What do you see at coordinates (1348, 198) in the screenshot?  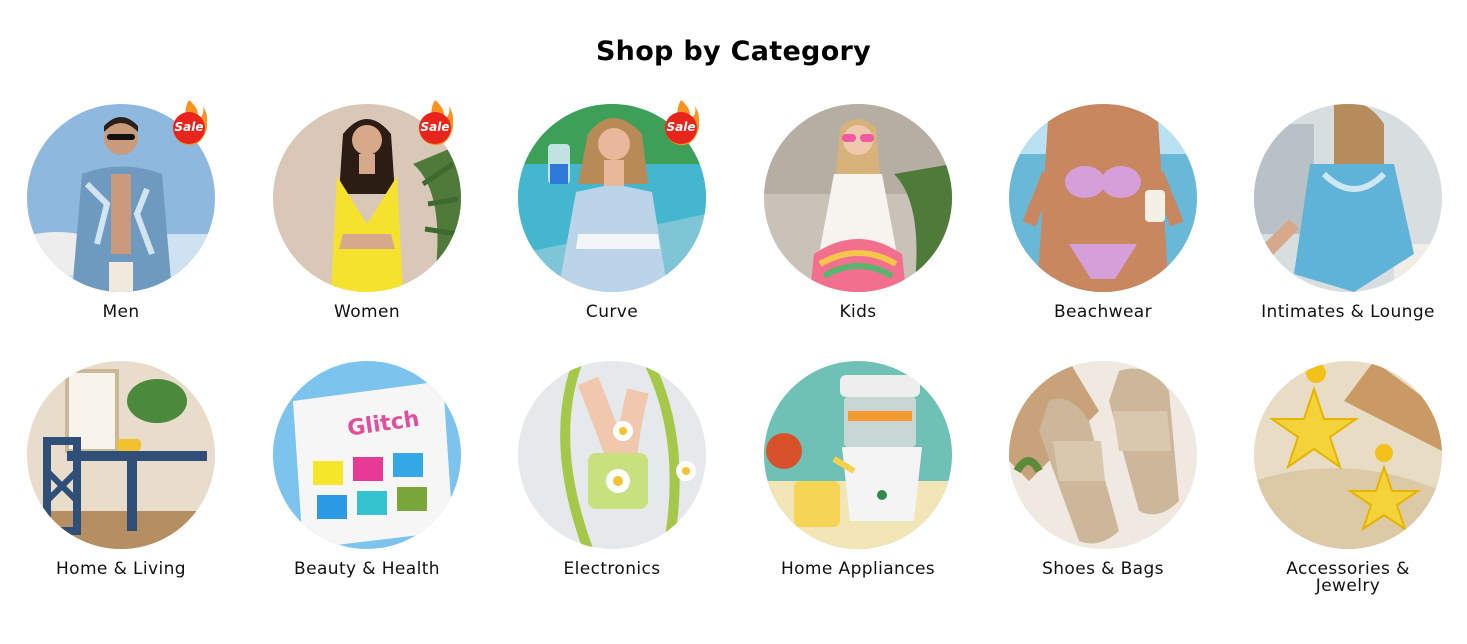 I see `intimates-photo` at bounding box center [1348, 198].